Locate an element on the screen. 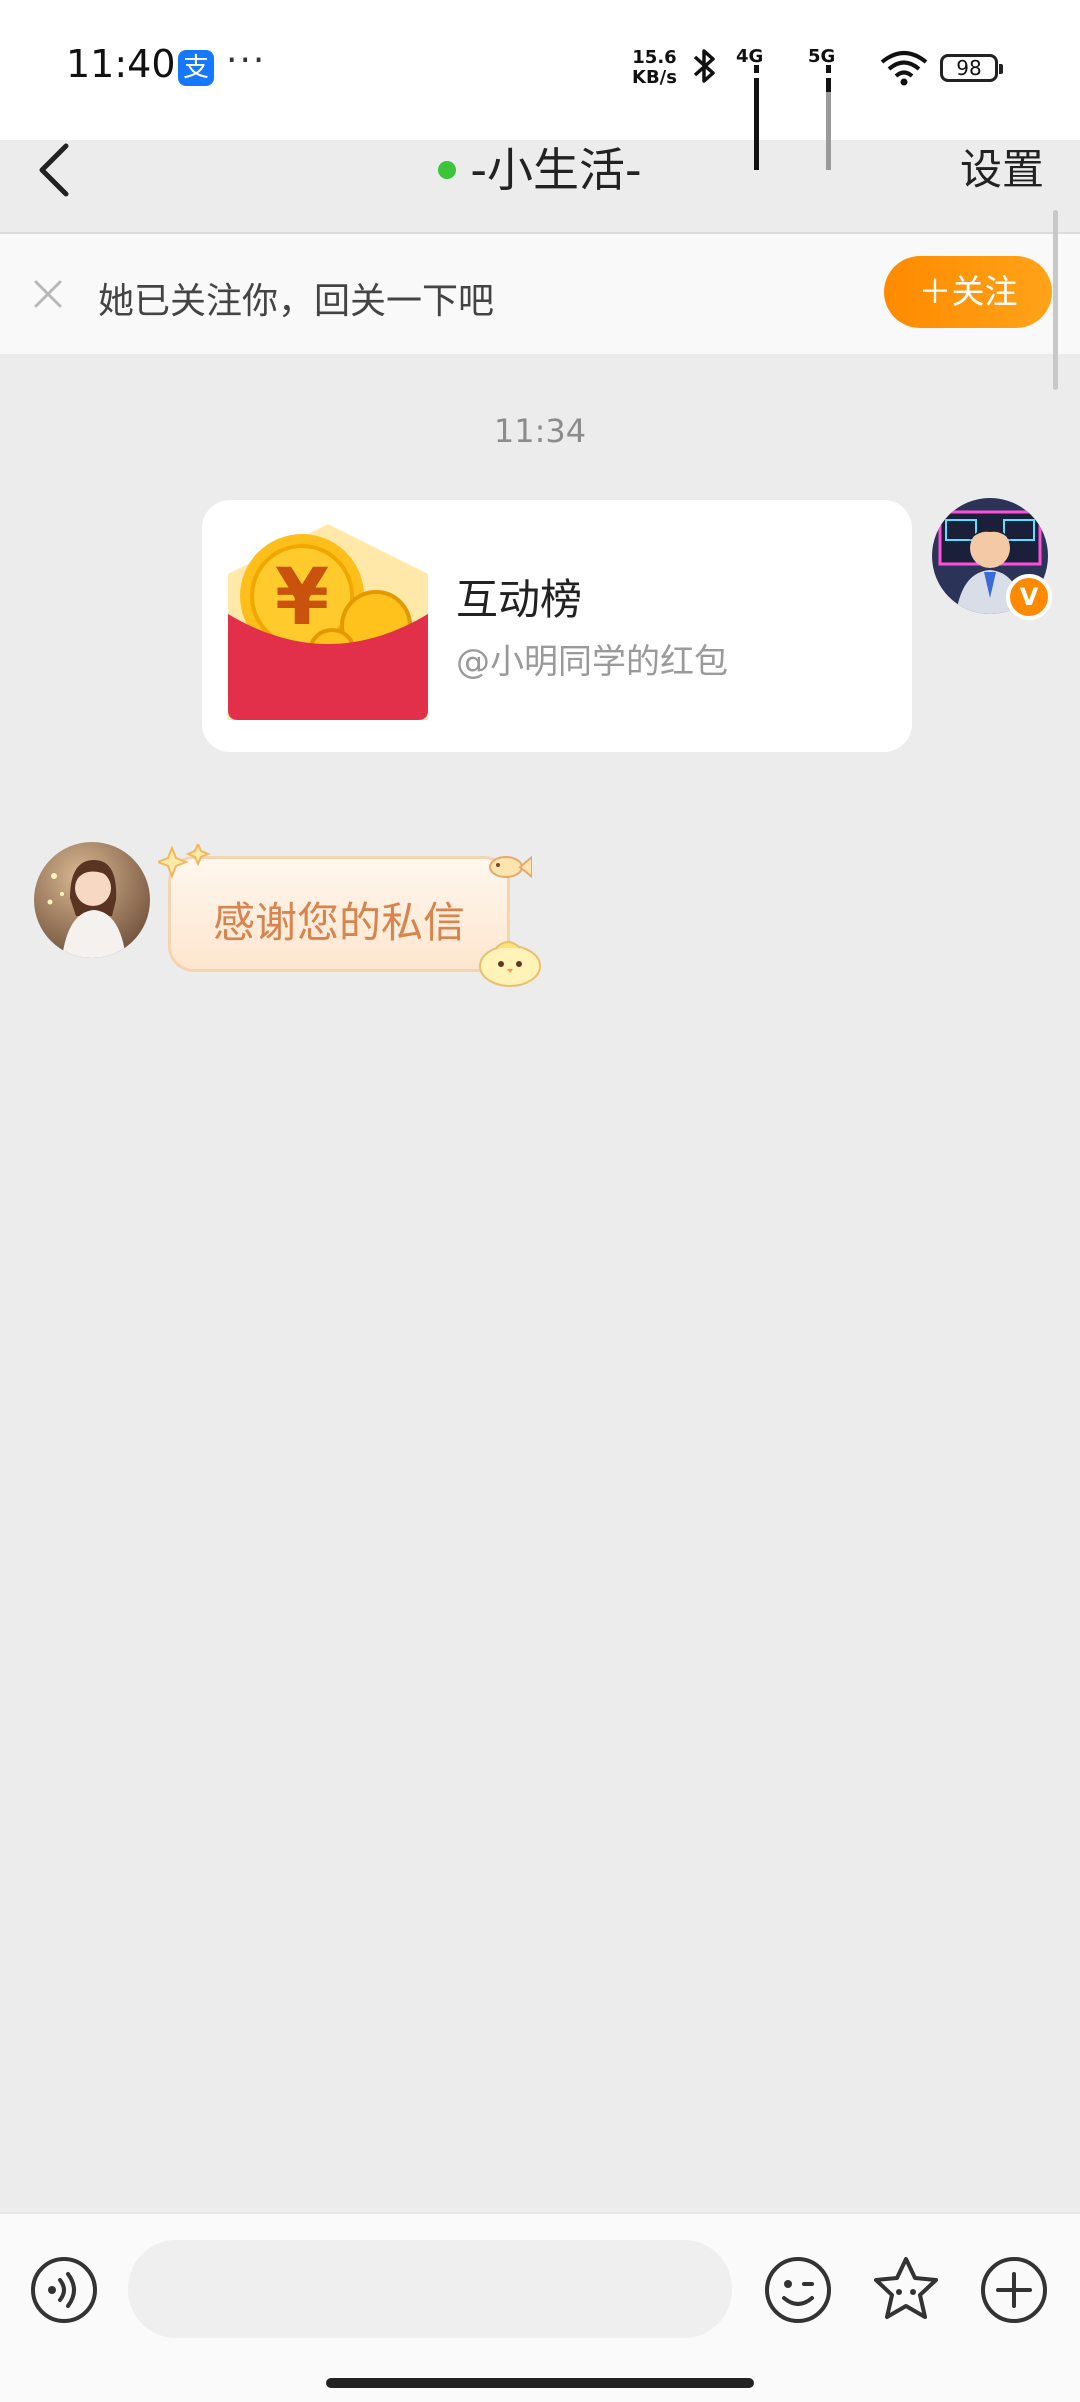  wifi-icon is located at coordinates (904, 70).